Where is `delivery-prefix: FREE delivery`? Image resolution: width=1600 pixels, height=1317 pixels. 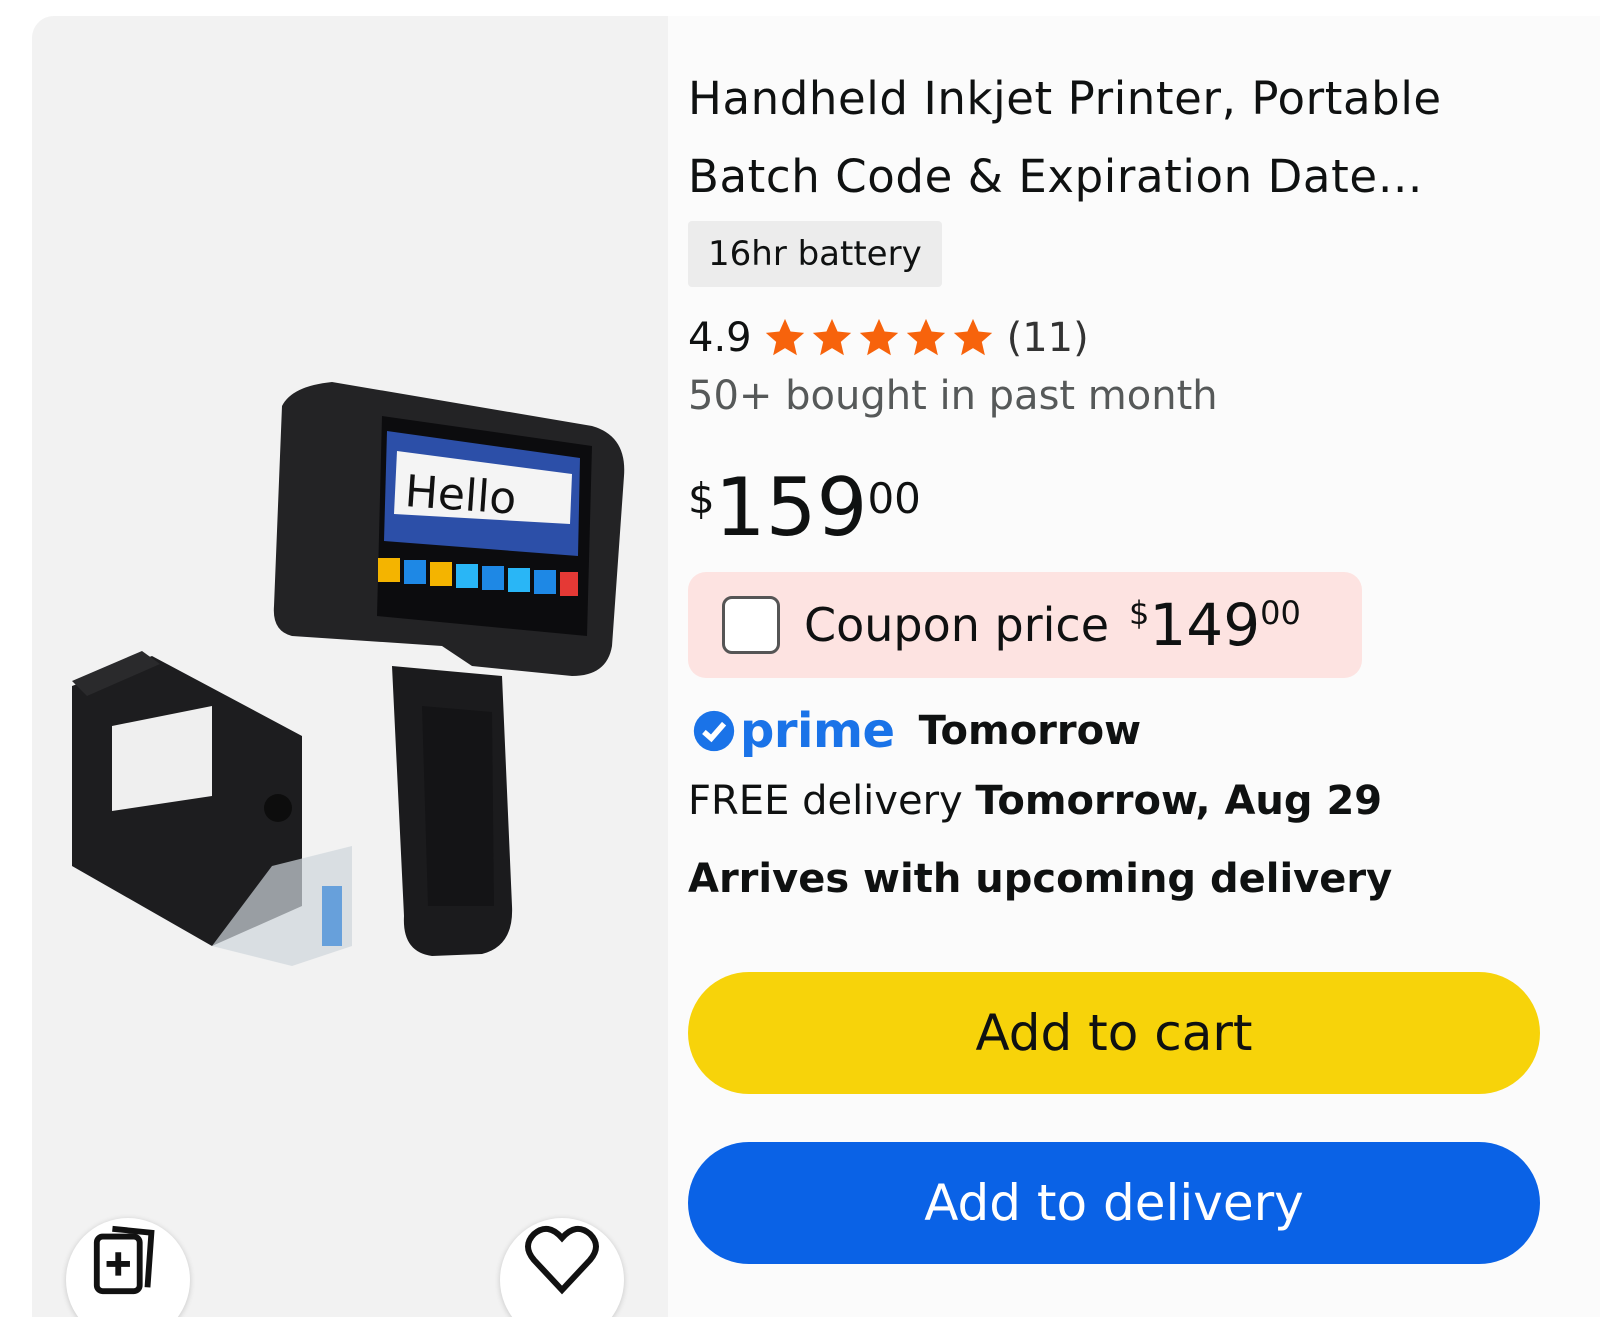 delivery-prefix: FREE delivery is located at coordinates (825, 801).